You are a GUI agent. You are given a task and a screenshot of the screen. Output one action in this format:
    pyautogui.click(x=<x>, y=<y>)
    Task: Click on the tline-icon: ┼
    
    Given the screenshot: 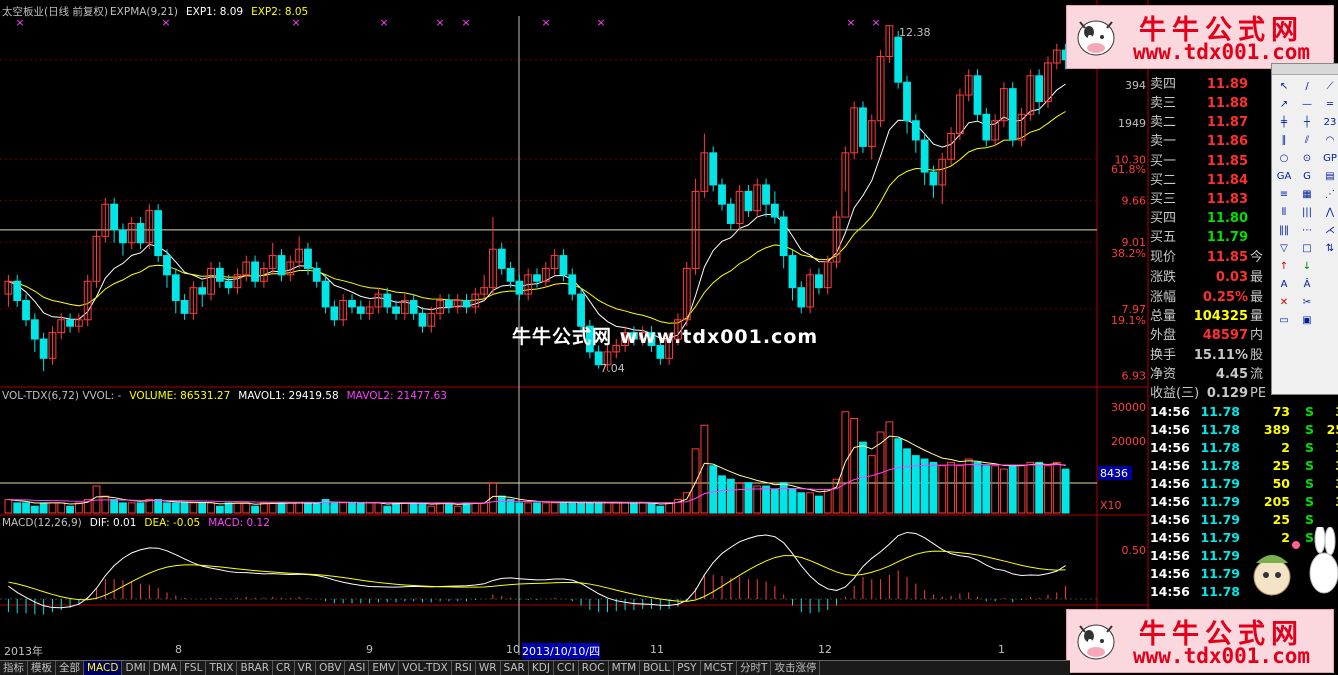 What is the action you would take?
    pyautogui.click(x=1307, y=122)
    